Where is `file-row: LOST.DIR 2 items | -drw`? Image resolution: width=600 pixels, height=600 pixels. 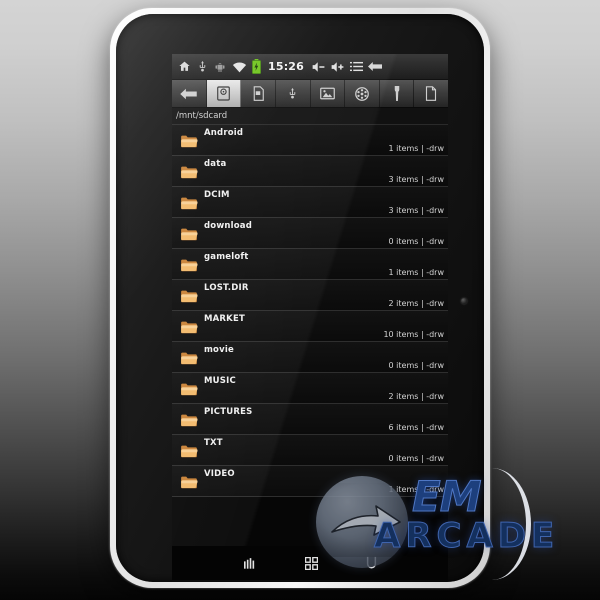
file-row: LOST.DIR 2 items | -drw is located at coordinates (310, 295).